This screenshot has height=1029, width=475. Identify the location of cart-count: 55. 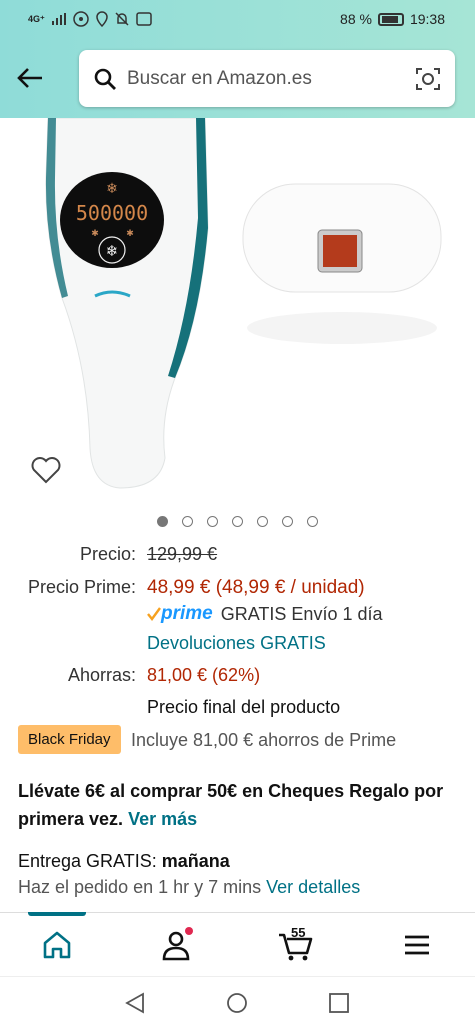
(298, 932).